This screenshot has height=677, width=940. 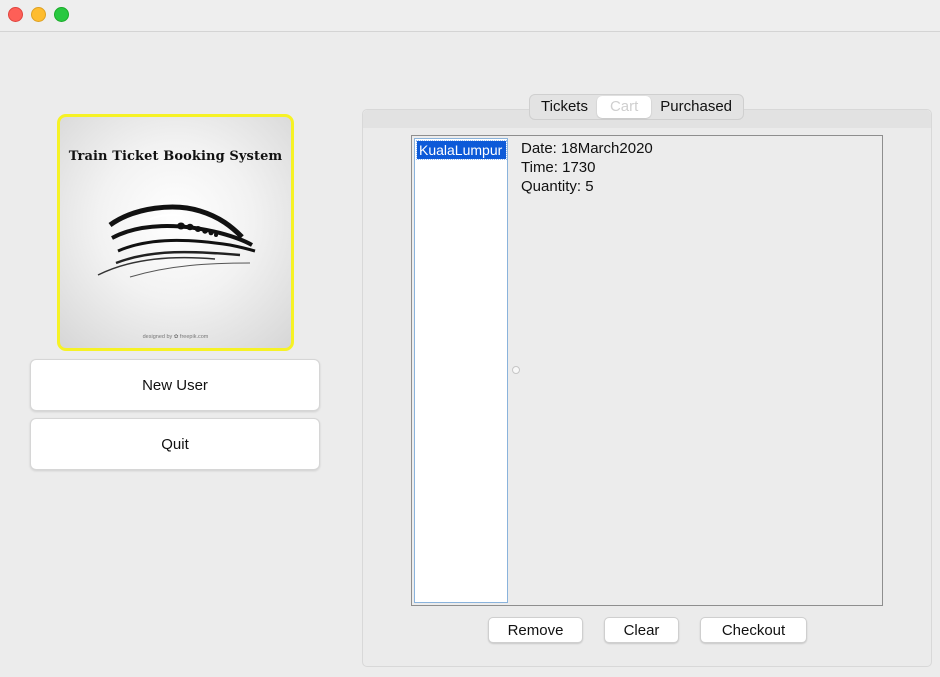 What do you see at coordinates (176, 241) in the screenshot?
I see `train-icon` at bounding box center [176, 241].